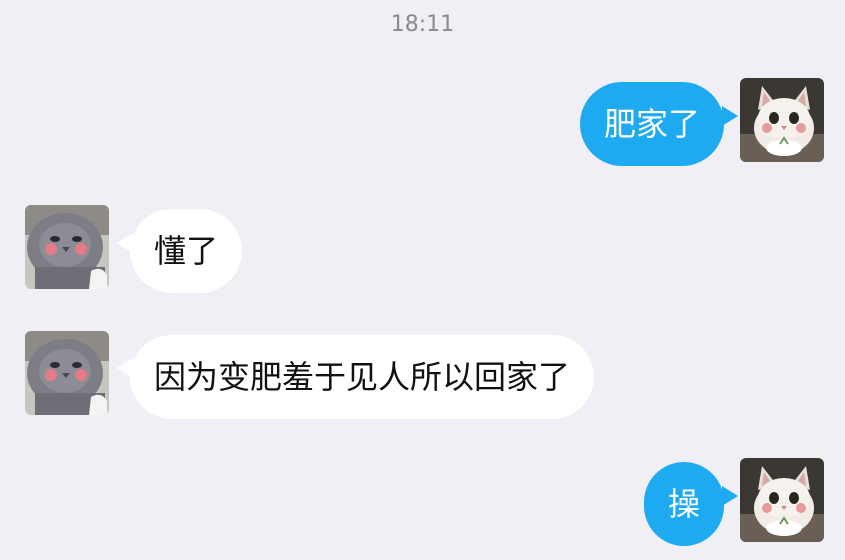 The height and width of the screenshot is (560, 845). I want to click on message-text: 因为变肥羞于见人所以回家了, so click(362, 377).